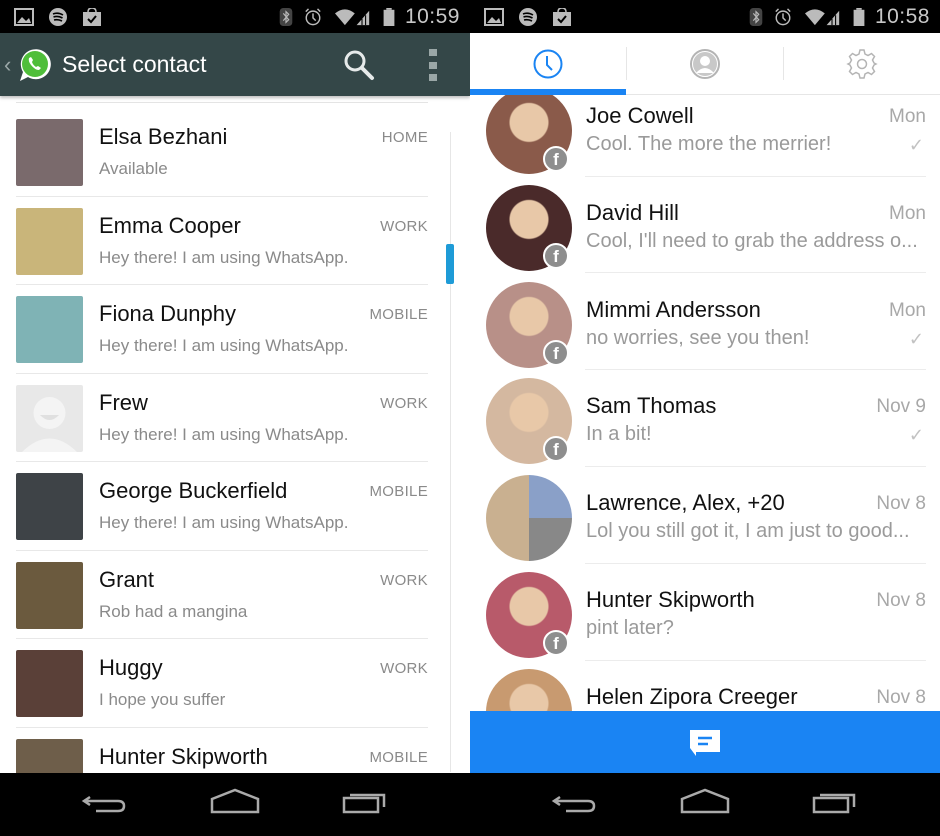  What do you see at coordinates (222, 152) in the screenshot?
I see `contact-row: Elsa Bezhani Available HOME` at bounding box center [222, 152].